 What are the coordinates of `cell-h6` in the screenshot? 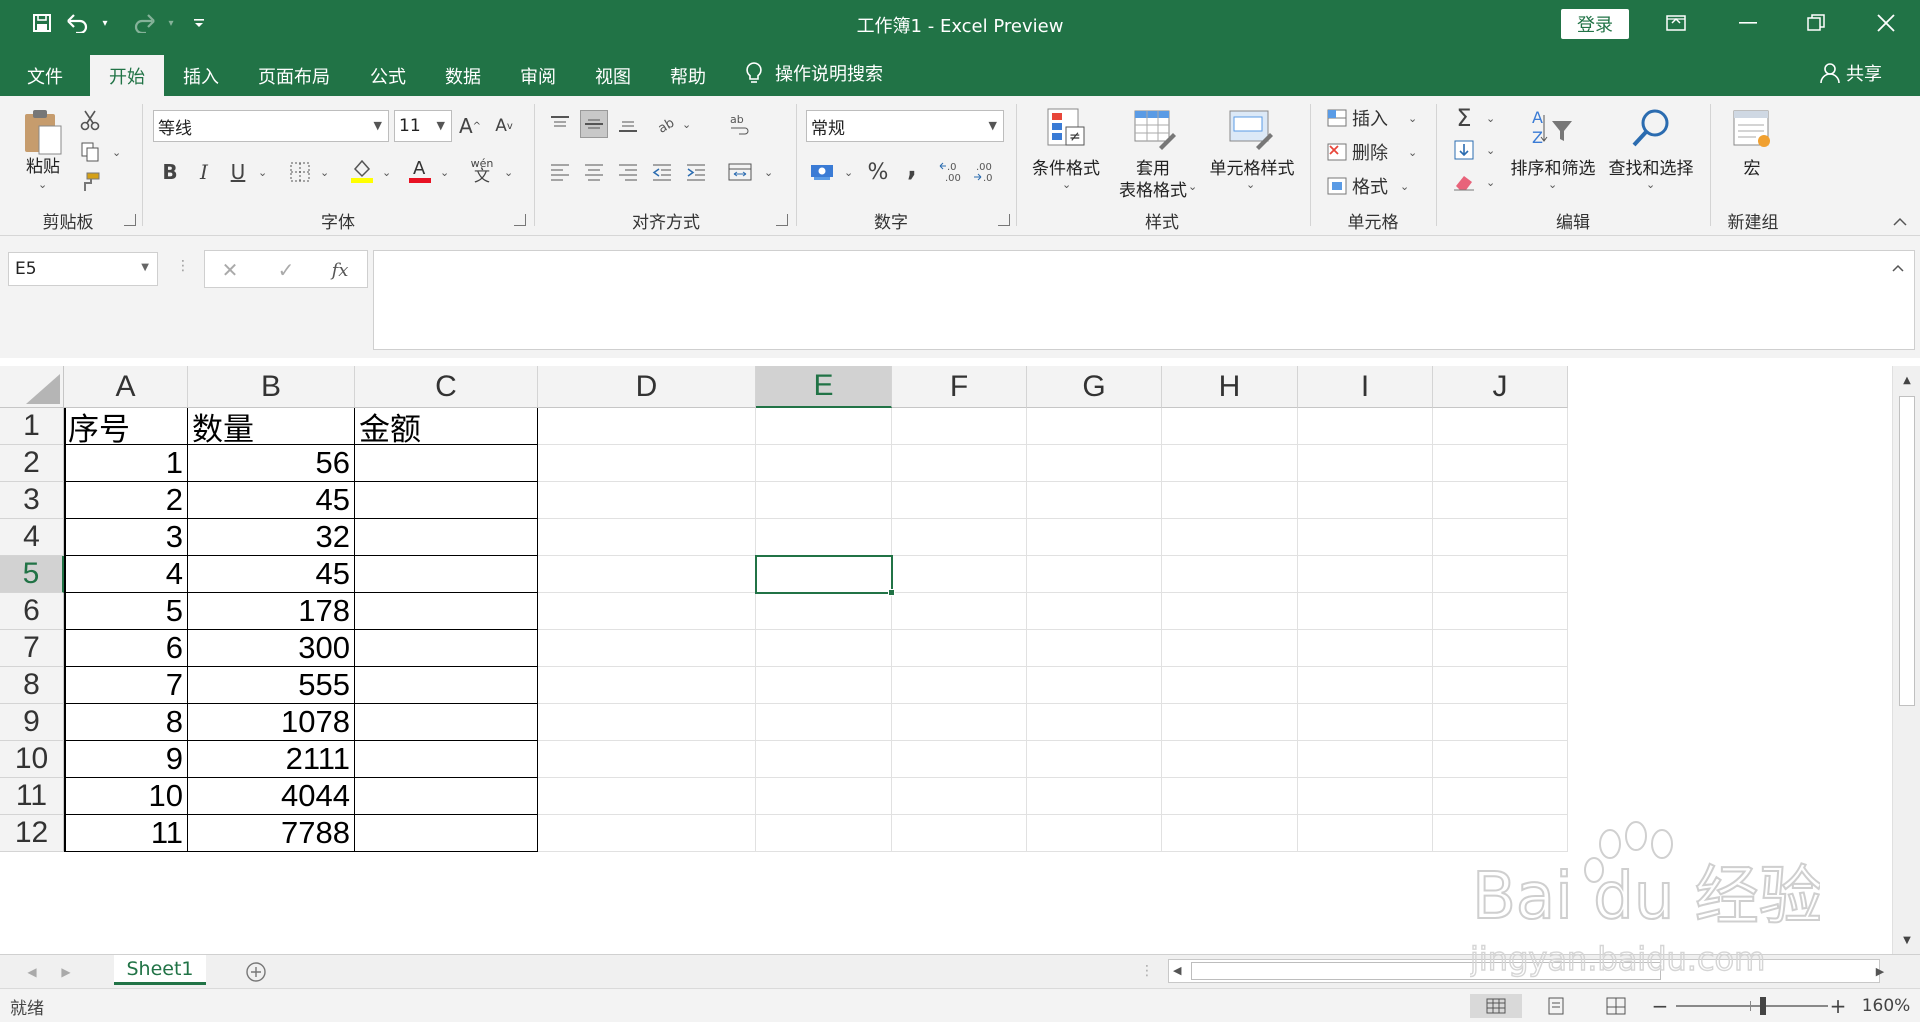 It's located at (1230, 611).